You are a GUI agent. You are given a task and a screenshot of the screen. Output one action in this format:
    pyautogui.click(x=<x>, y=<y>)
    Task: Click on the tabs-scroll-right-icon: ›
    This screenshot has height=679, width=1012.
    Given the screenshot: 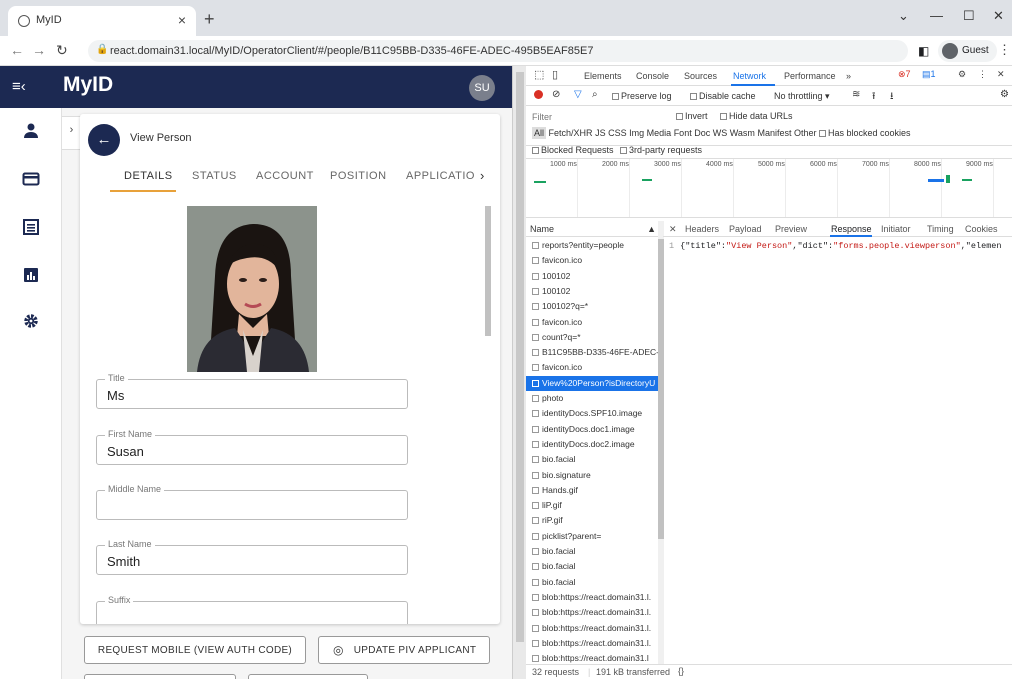 What is the action you would take?
    pyautogui.click(x=482, y=175)
    